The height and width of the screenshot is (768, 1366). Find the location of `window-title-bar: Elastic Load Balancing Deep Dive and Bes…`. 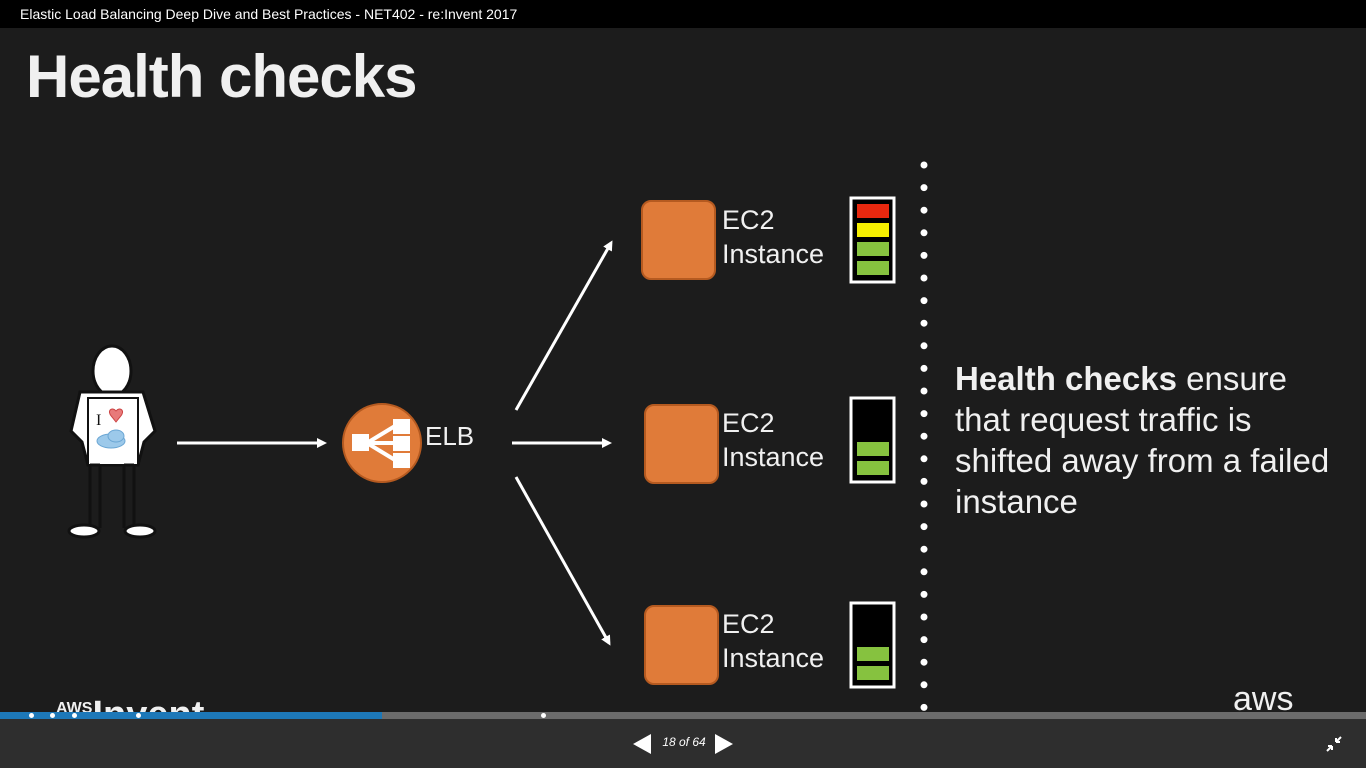

window-title-bar: Elastic Load Balancing Deep Dive and Bes… is located at coordinates (683, 14).